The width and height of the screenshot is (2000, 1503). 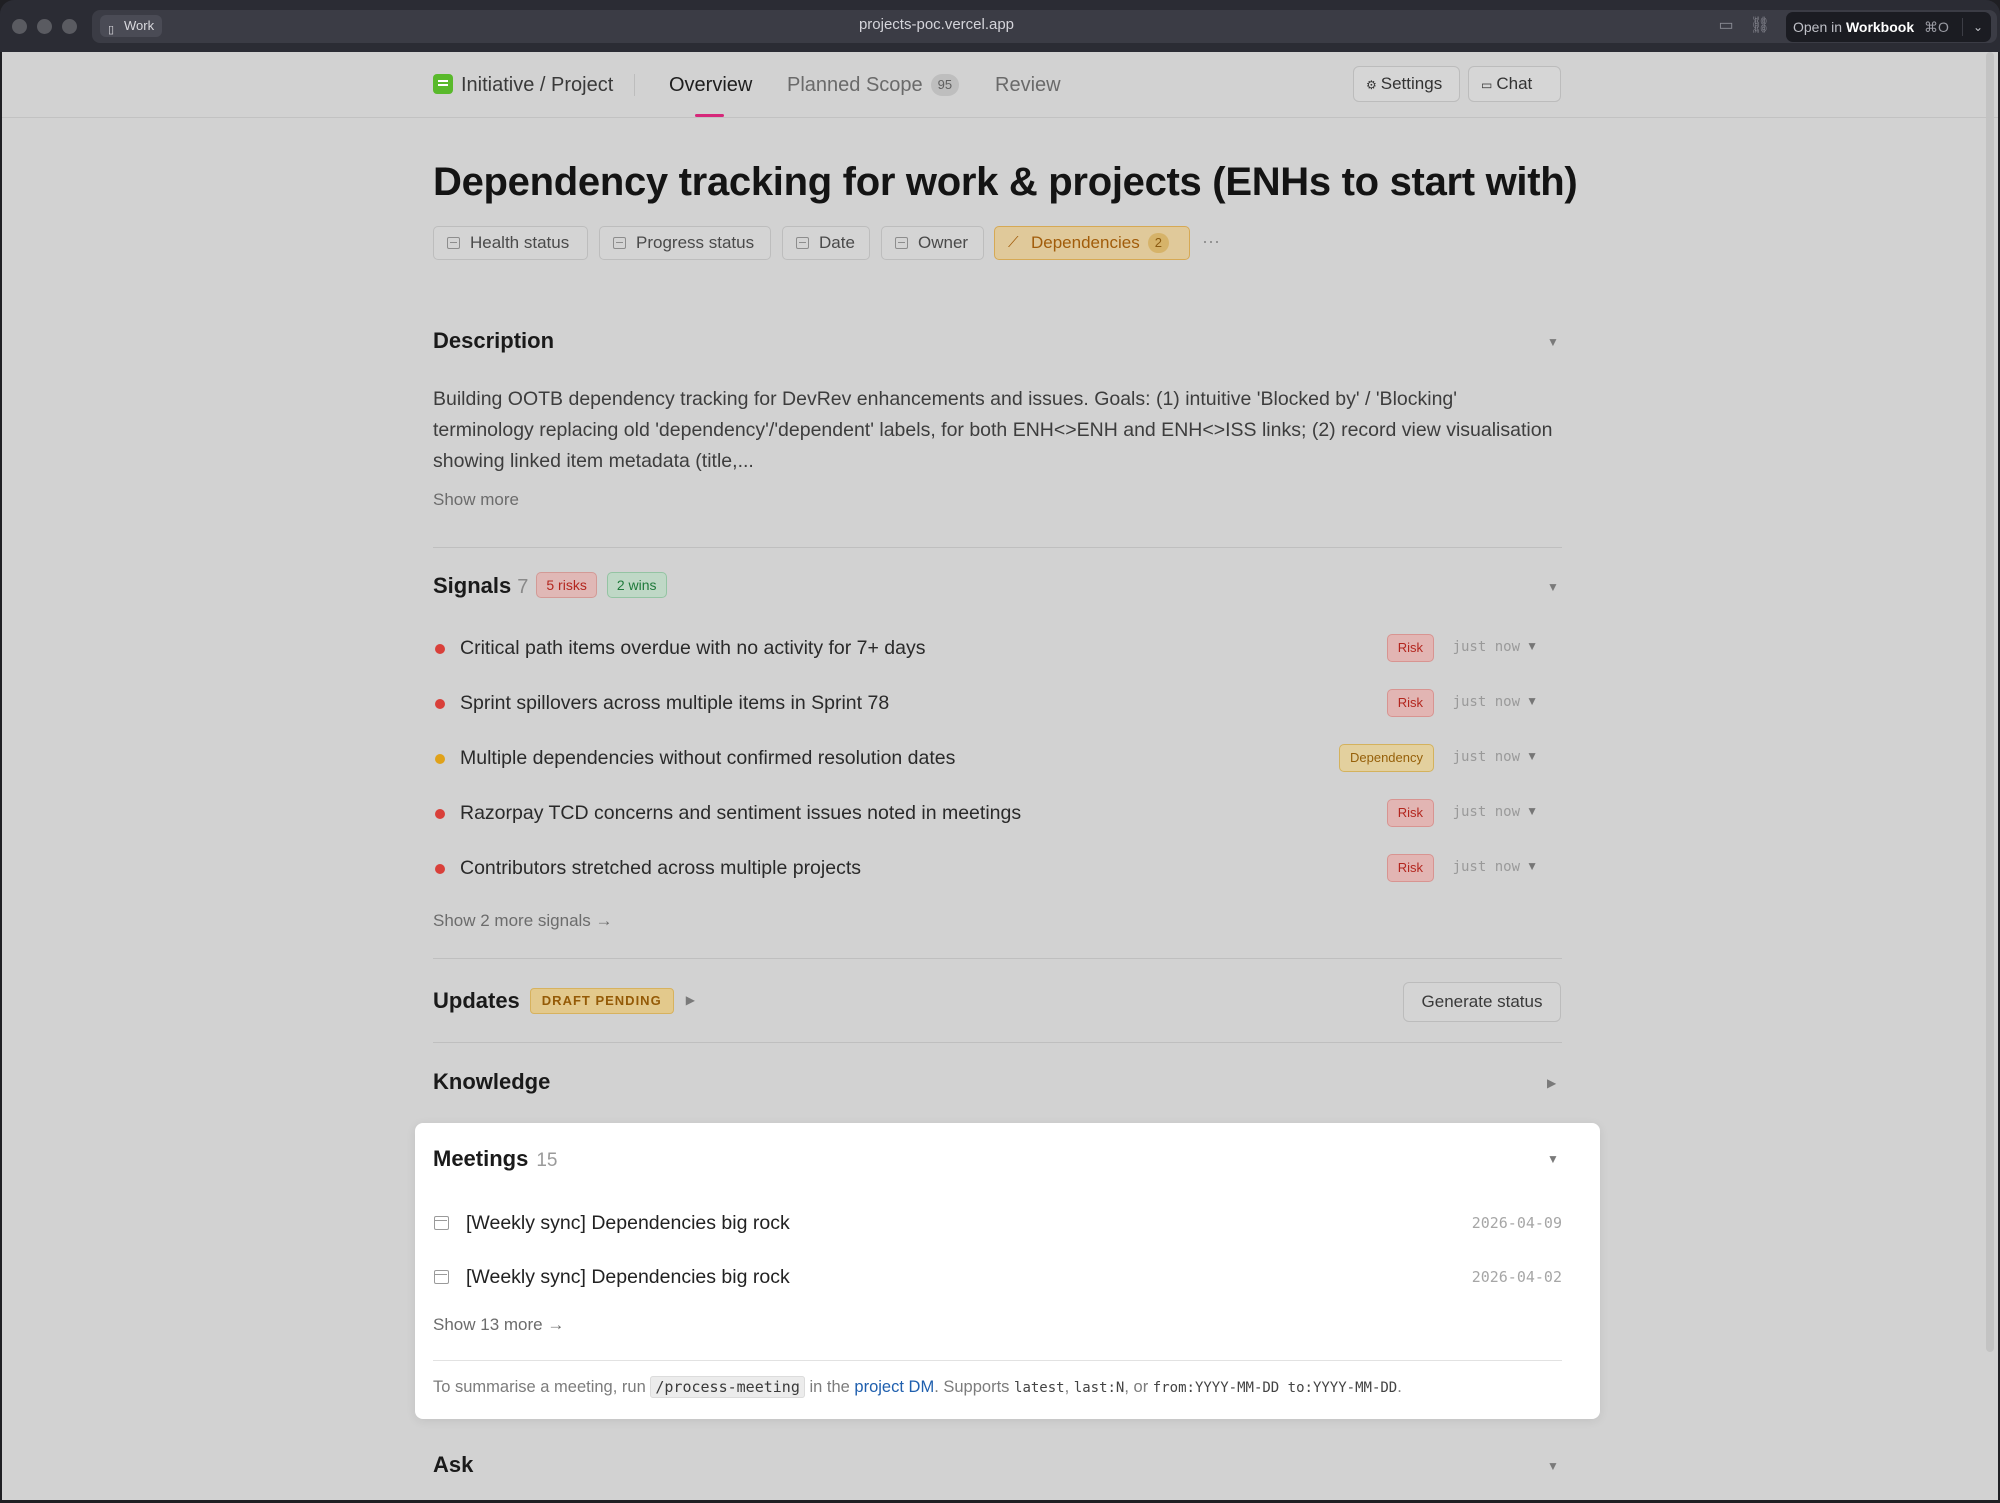 What do you see at coordinates (476, 500) in the screenshot?
I see `show-more-link: Show more` at bounding box center [476, 500].